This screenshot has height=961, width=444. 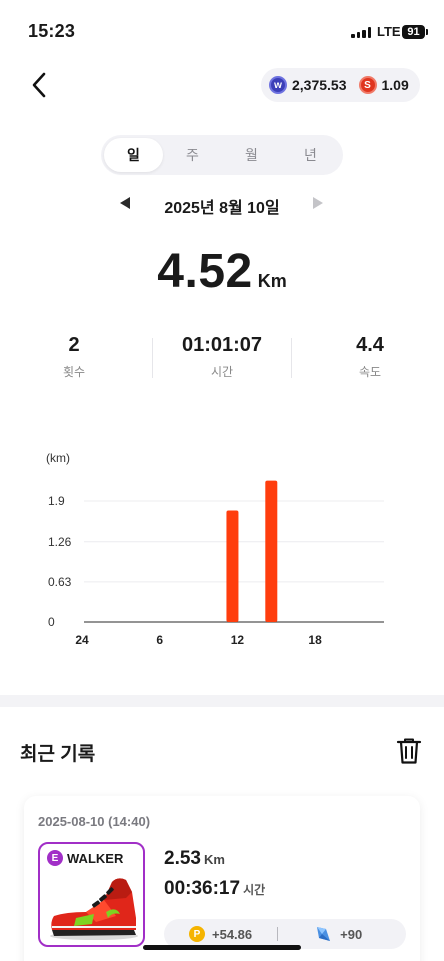 I want to click on chart-y-tick: 0.63, so click(x=60, y=582).